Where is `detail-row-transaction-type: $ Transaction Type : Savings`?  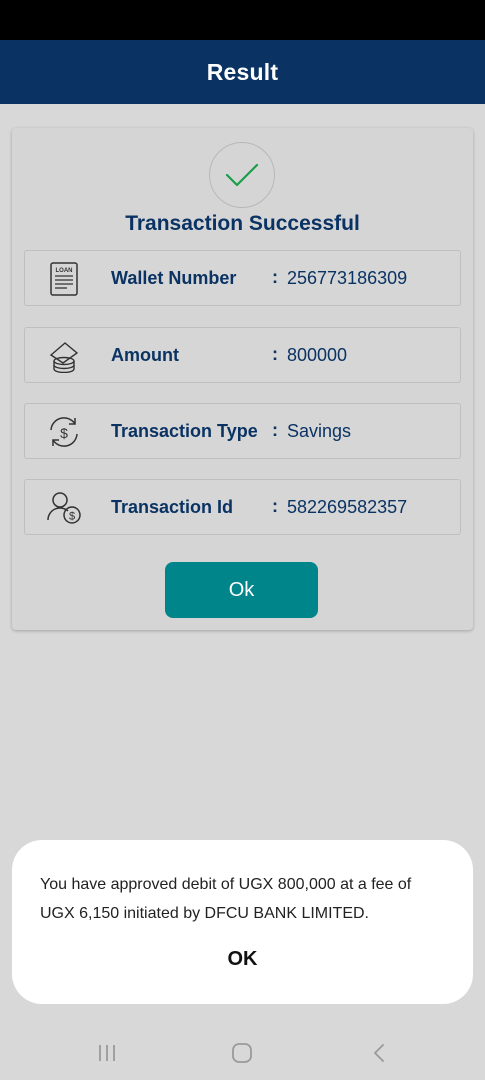
detail-row-transaction-type: $ Transaction Type : Savings is located at coordinates (242, 431).